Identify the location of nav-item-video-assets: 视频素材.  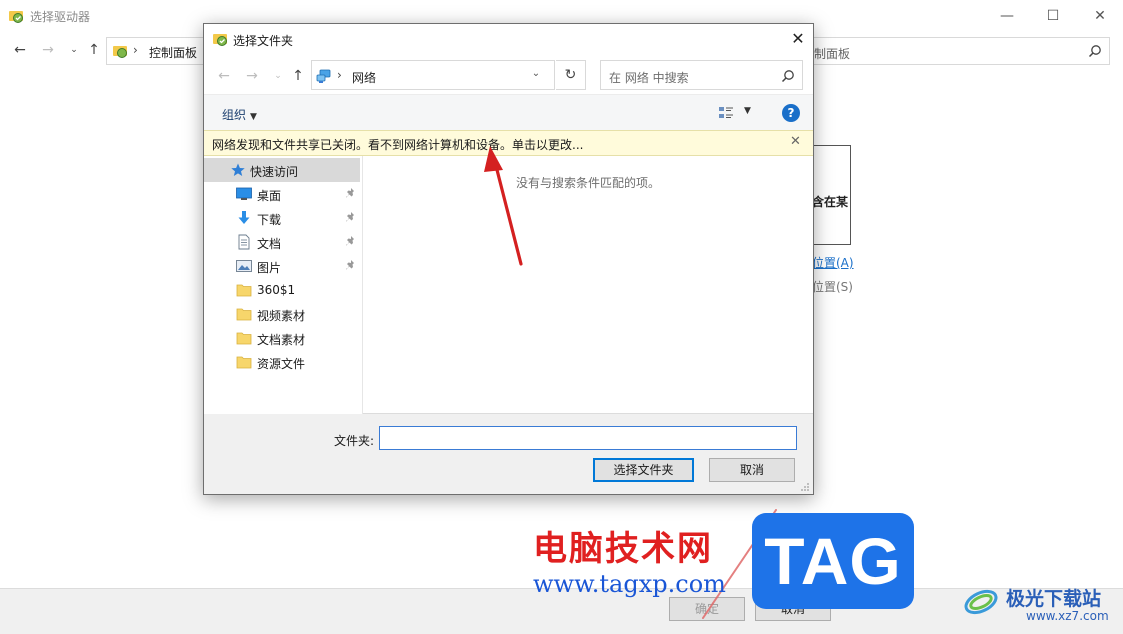
(282, 314).